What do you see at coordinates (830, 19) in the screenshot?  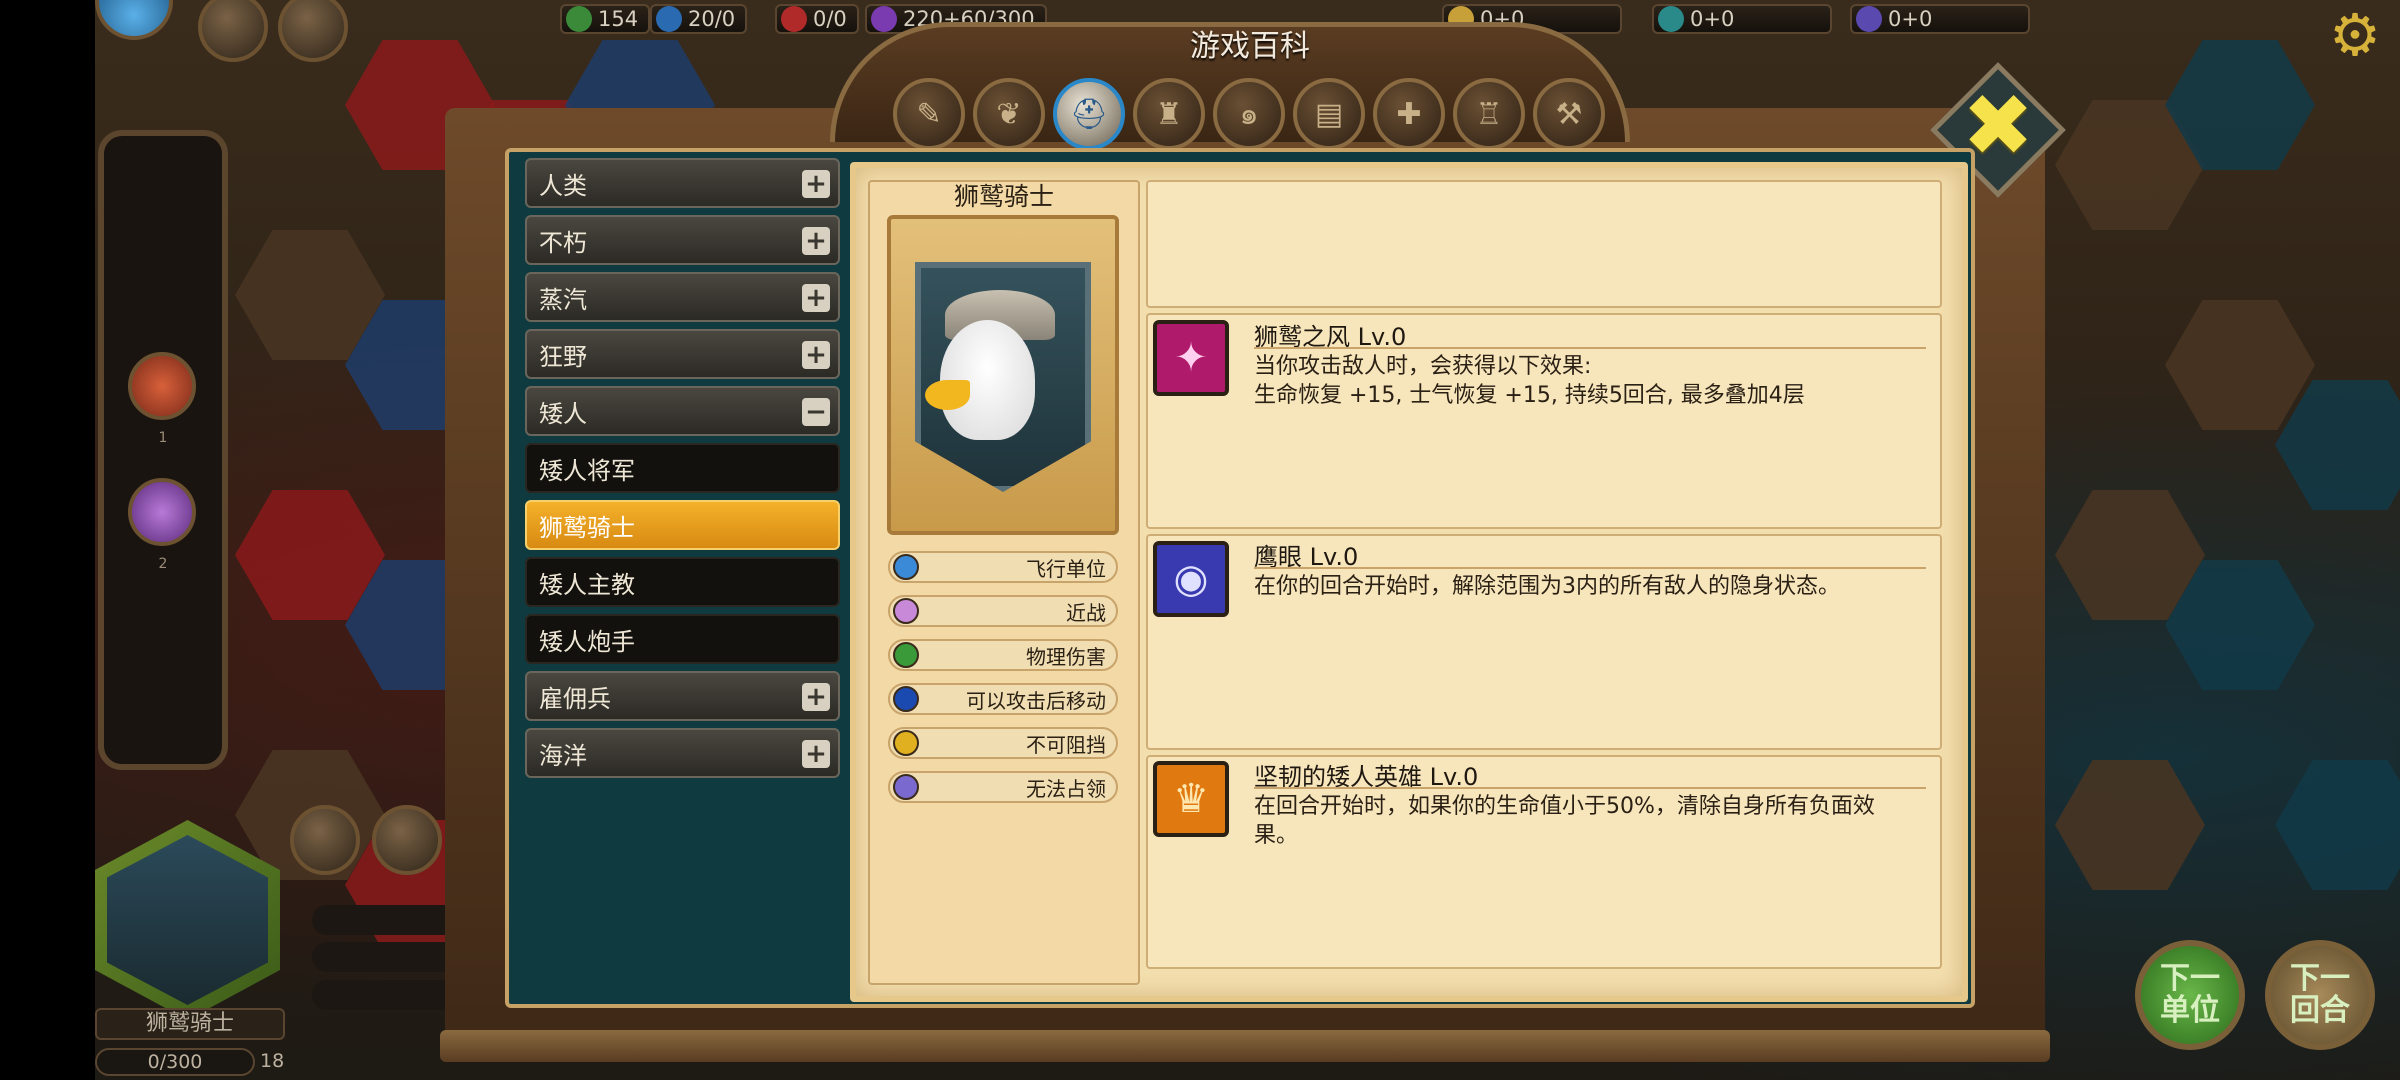 I see `resource-value: 0/0` at bounding box center [830, 19].